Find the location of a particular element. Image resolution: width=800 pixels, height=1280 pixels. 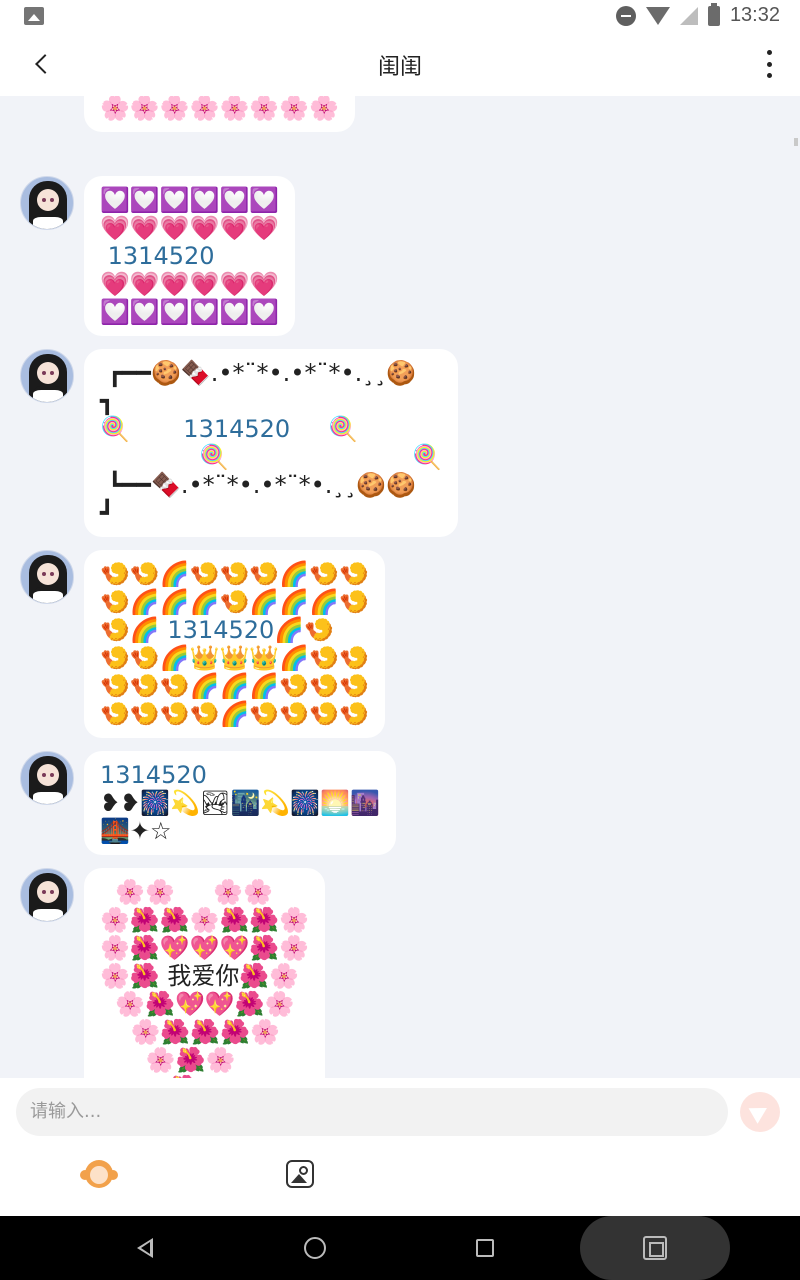

page-title: 闺闺 is located at coordinates (399, 67).